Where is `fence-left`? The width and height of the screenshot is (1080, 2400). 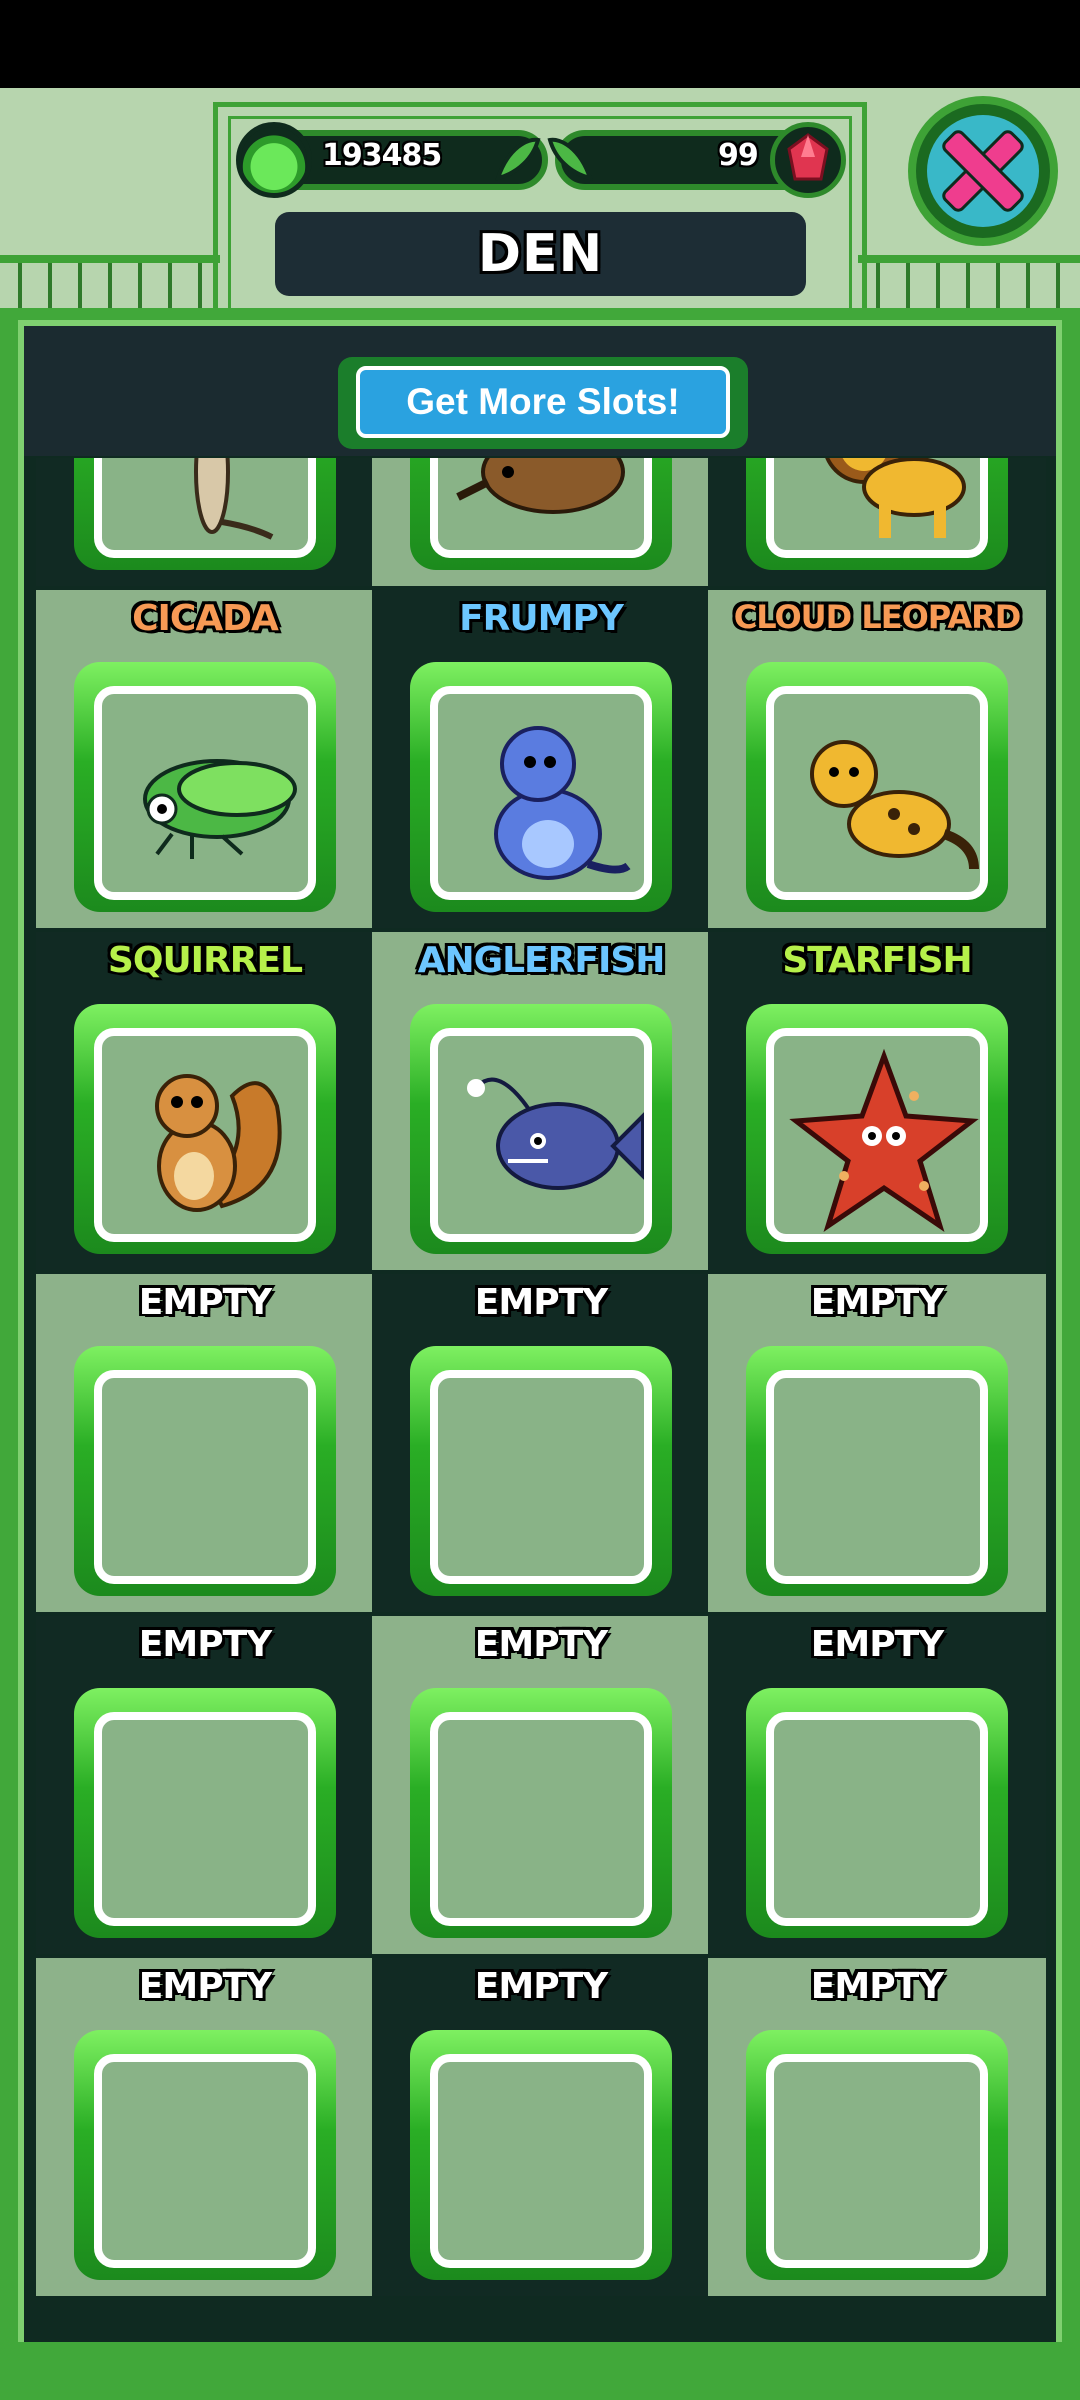
fence-left is located at coordinates (110, 285).